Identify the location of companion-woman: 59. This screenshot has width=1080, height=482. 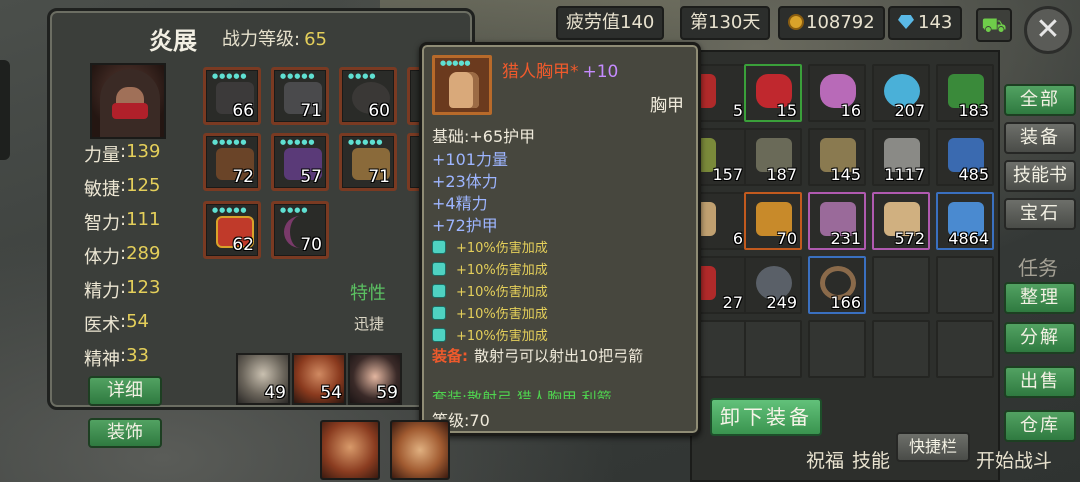
(375, 379).